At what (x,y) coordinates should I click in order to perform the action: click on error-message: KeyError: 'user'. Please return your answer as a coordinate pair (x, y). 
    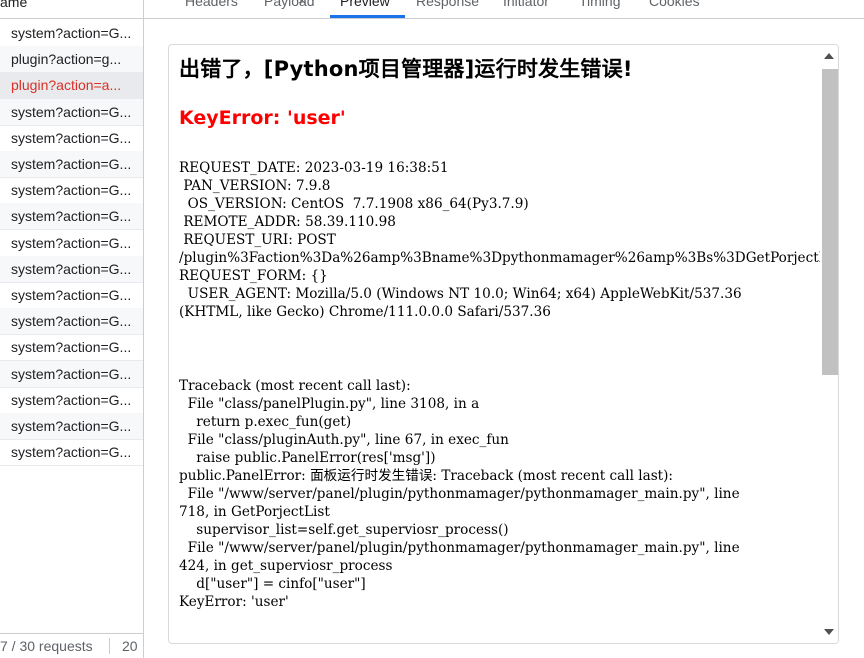
    Looking at the image, I should click on (262, 118).